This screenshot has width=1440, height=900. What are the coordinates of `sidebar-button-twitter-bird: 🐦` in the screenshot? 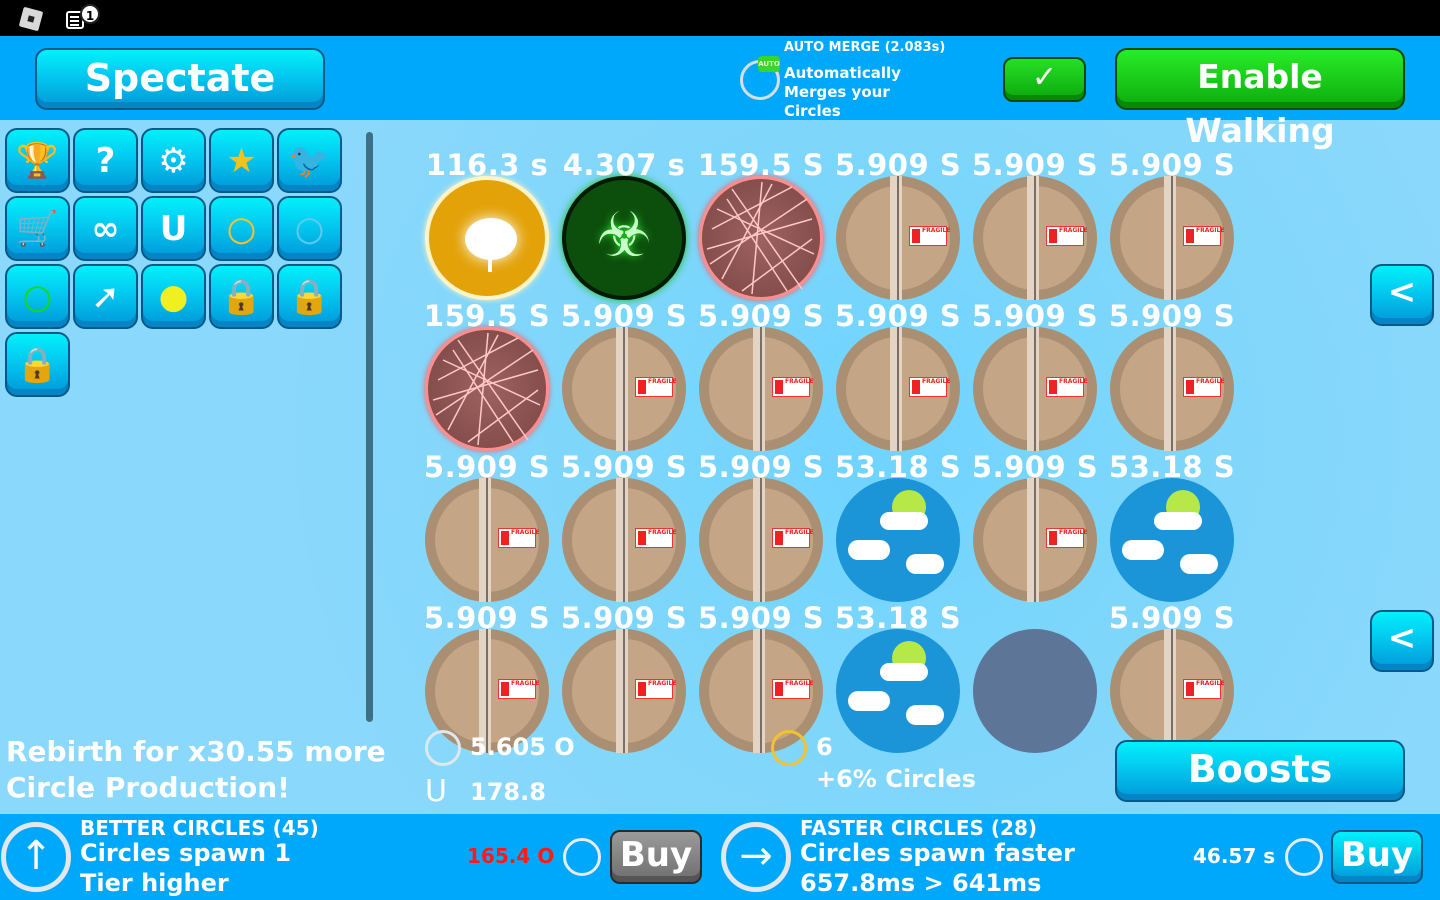 It's located at (309, 160).